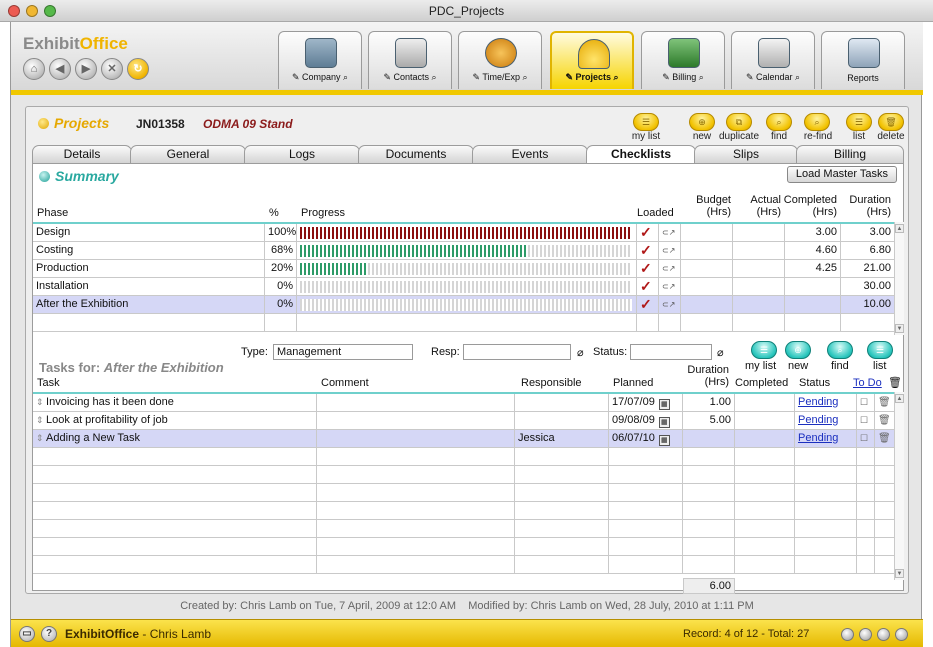  Describe the element at coordinates (863, 60) in the screenshot. I see `tab-reports: Reports` at that location.